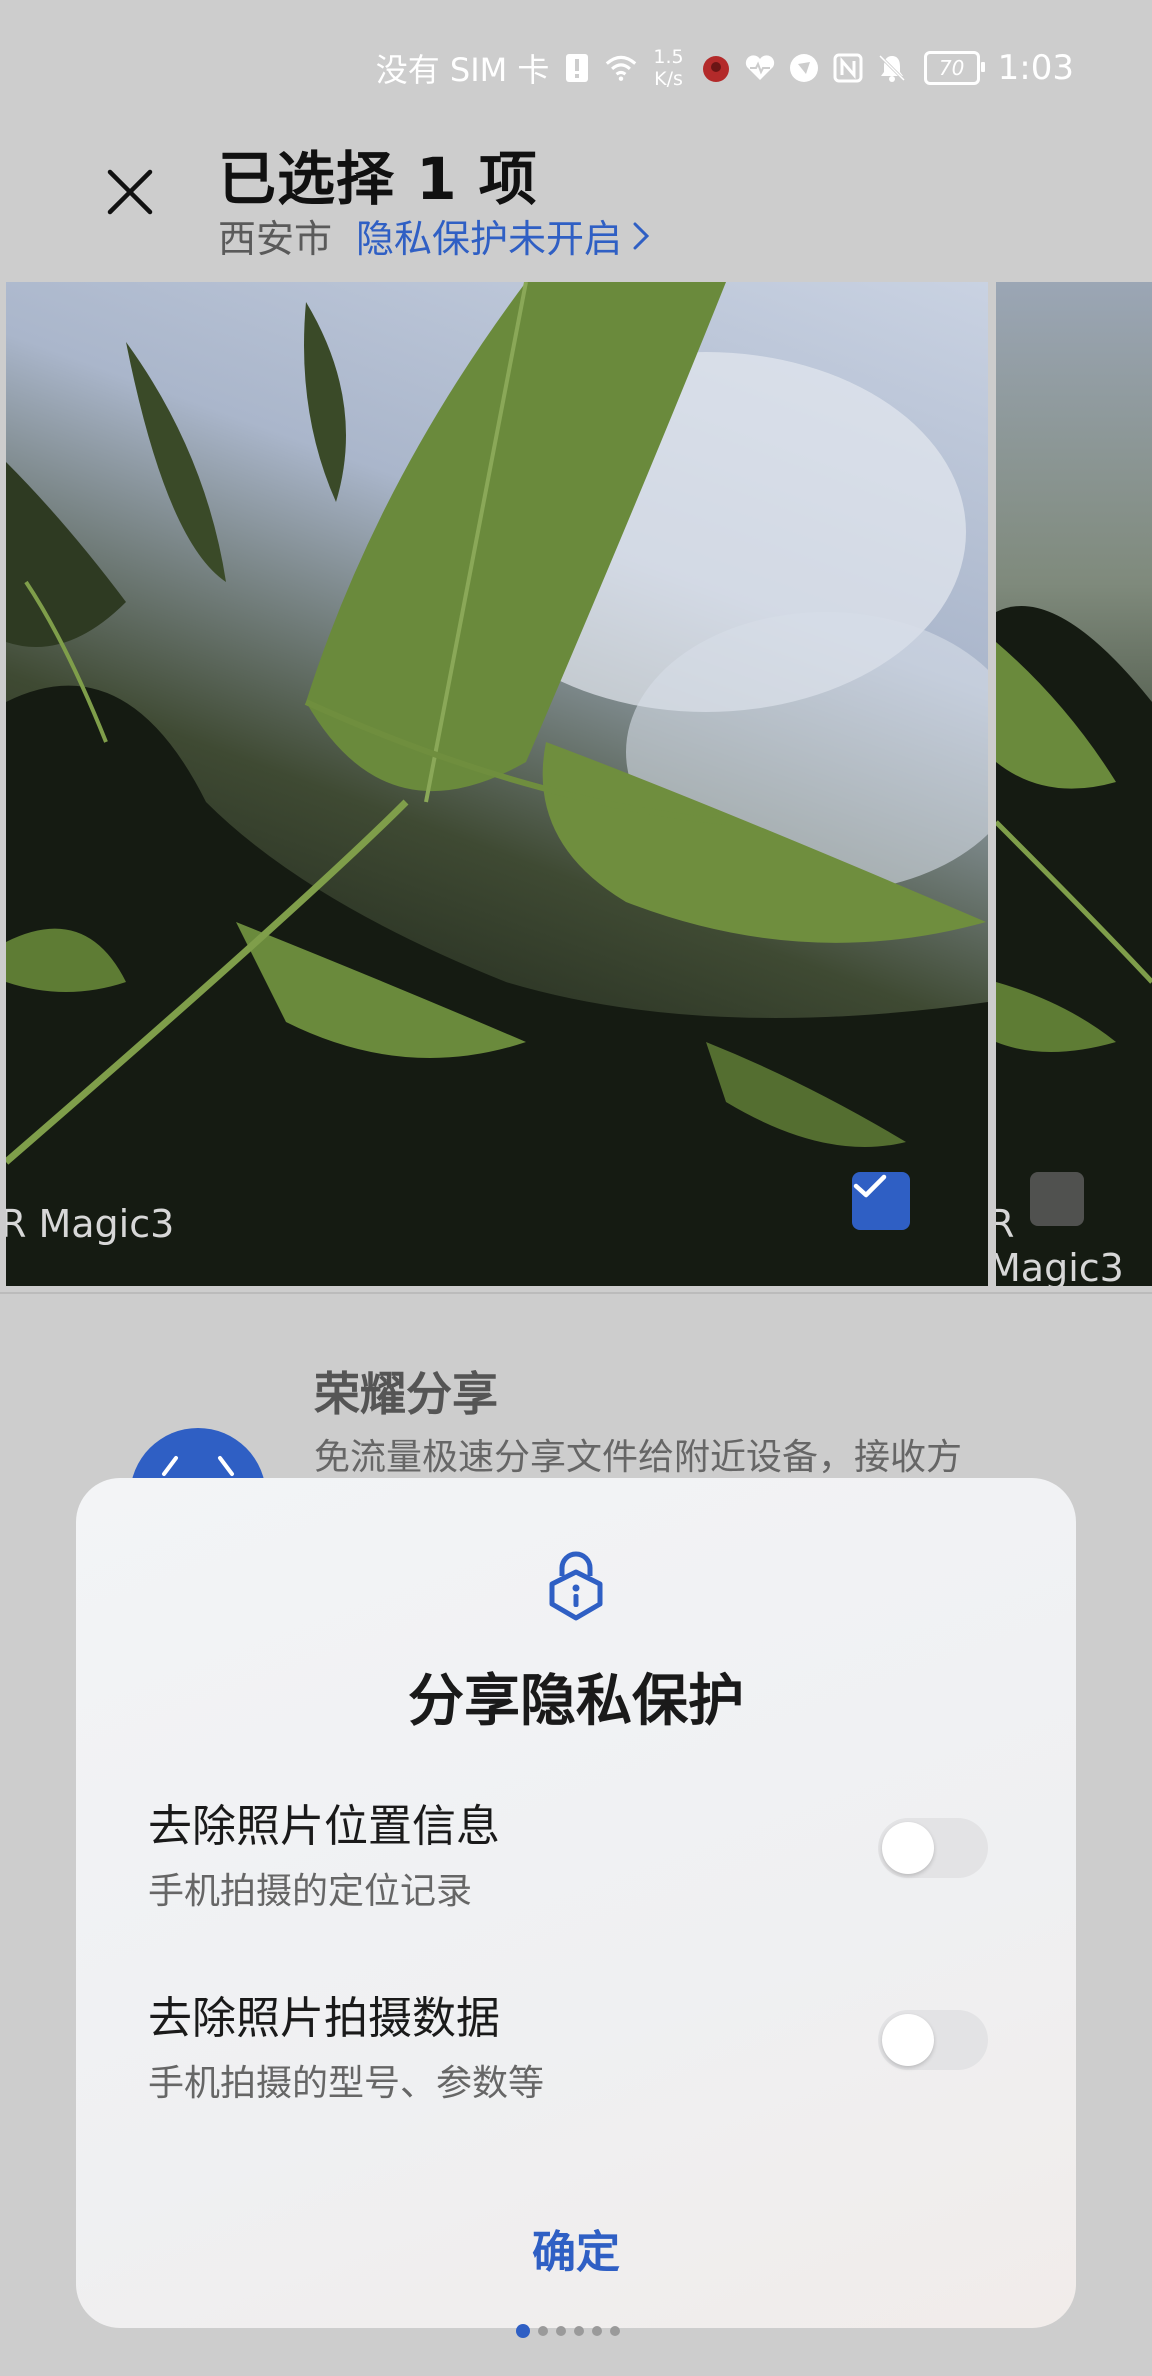  What do you see at coordinates (324, 1826) in the screenshot?
I see `option-title-location: 去除照片位置信息` at bounding box center [324, 1826].